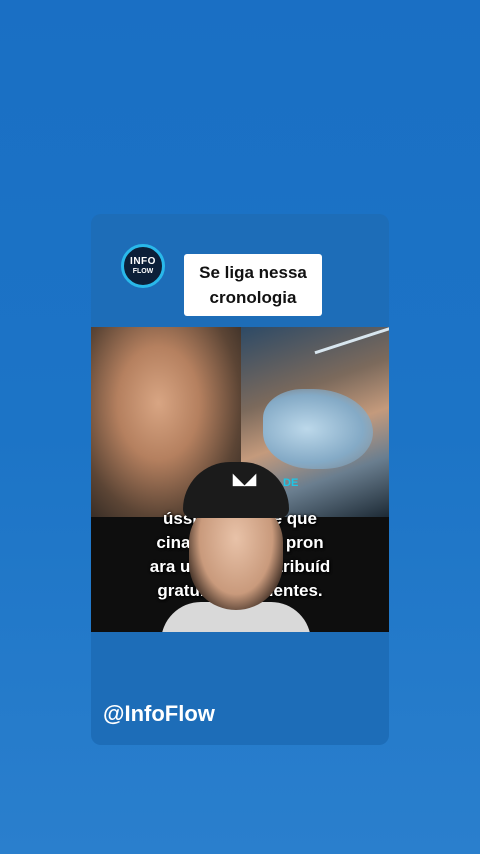  I want to click on title-line-1: Se liga nessa, so click(253, 272).